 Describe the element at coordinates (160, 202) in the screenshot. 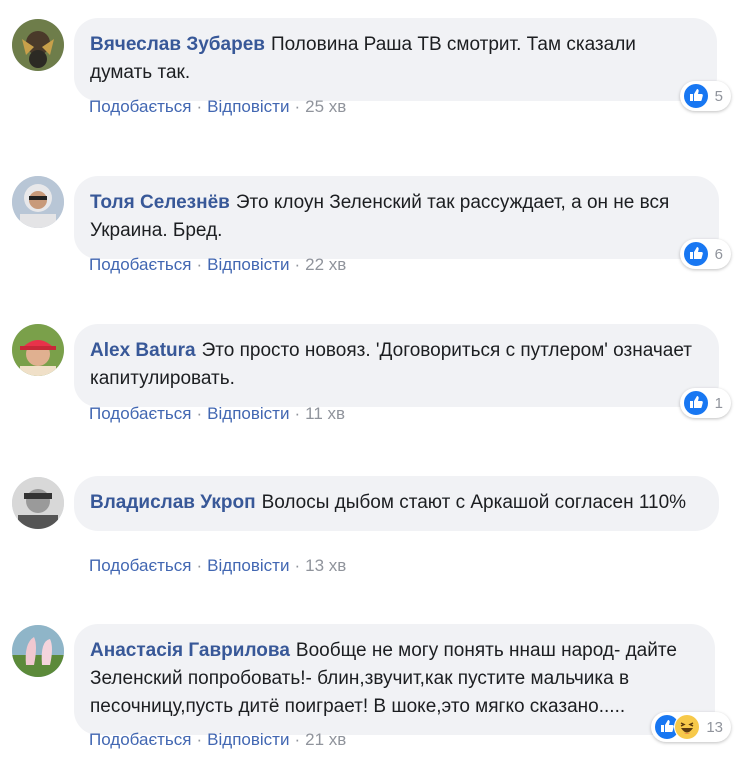

I see `comment-author: Толя Селезнёв` at that location.